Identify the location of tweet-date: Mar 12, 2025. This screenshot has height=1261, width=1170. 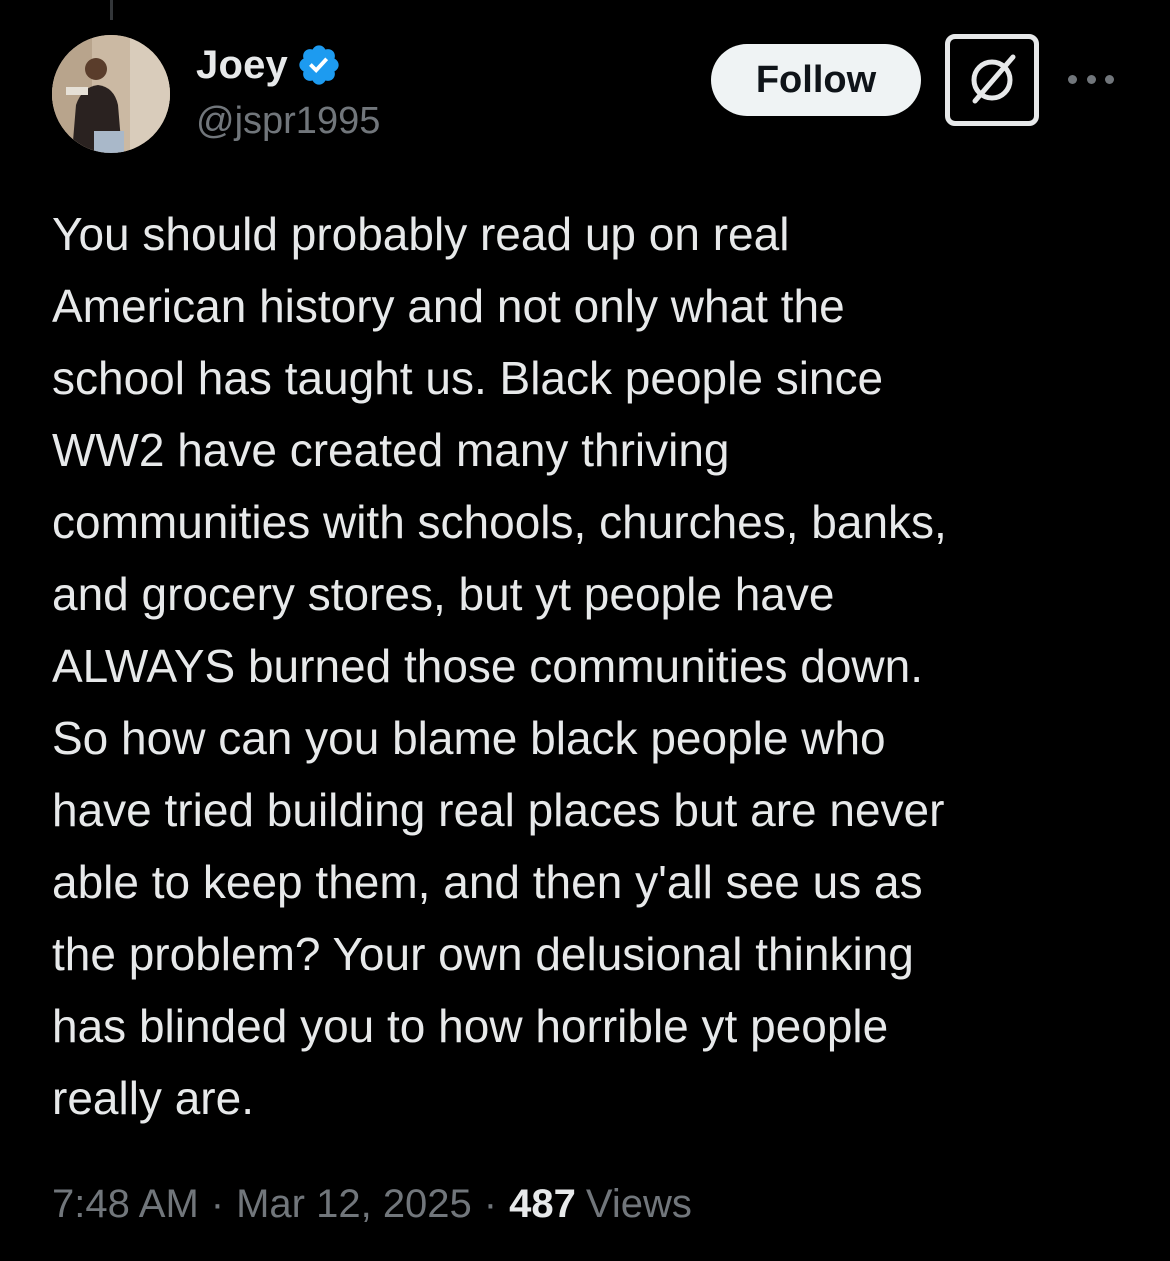
(354, 1204).